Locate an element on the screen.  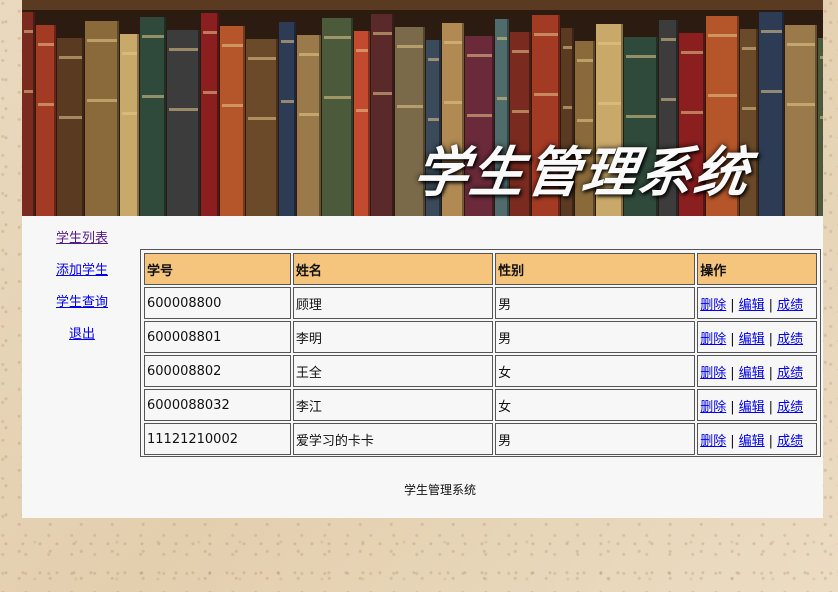
banner-title: 学生管理系统 is located at coordinates (582, 172).